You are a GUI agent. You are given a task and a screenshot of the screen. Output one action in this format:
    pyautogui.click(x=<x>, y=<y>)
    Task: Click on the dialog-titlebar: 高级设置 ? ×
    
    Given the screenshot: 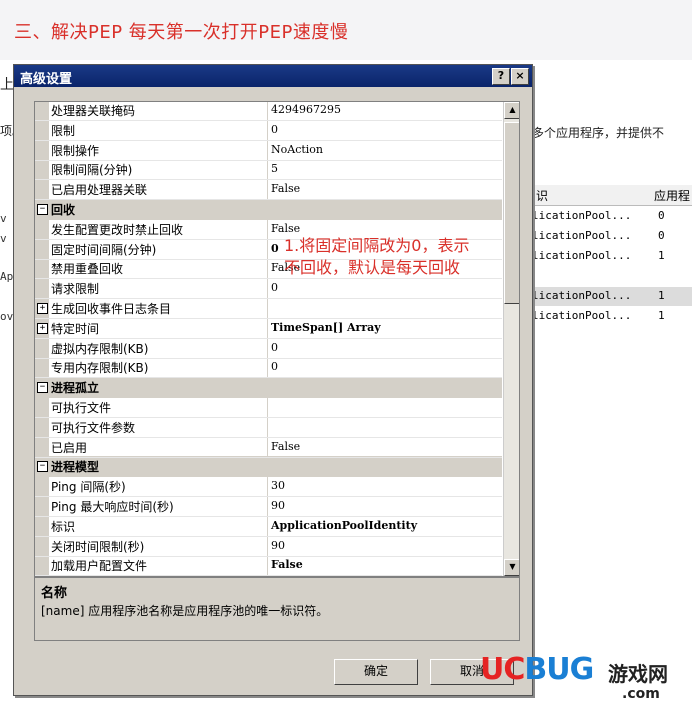 What is the action you would take?
    pyautogui.click(x=273, y=76)
    